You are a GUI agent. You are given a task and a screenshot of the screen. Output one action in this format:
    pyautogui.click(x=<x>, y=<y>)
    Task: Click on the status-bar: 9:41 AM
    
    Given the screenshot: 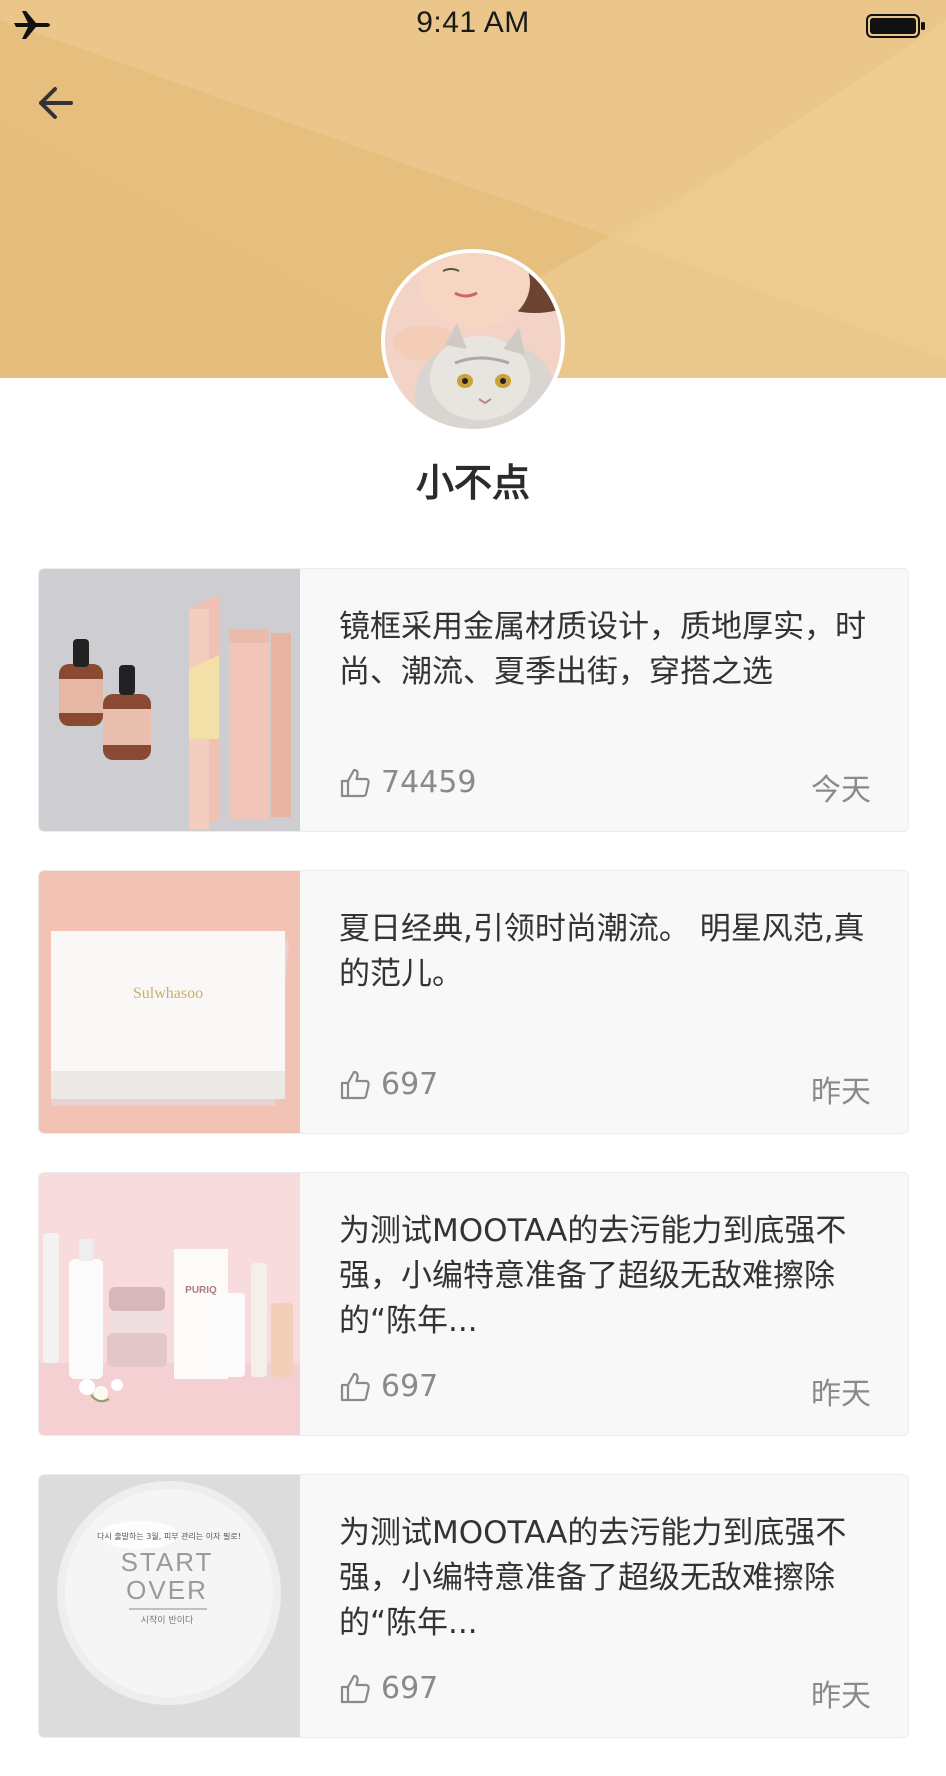 What is the action you would take?
    pyautogui.click(x=473, y=26)
    